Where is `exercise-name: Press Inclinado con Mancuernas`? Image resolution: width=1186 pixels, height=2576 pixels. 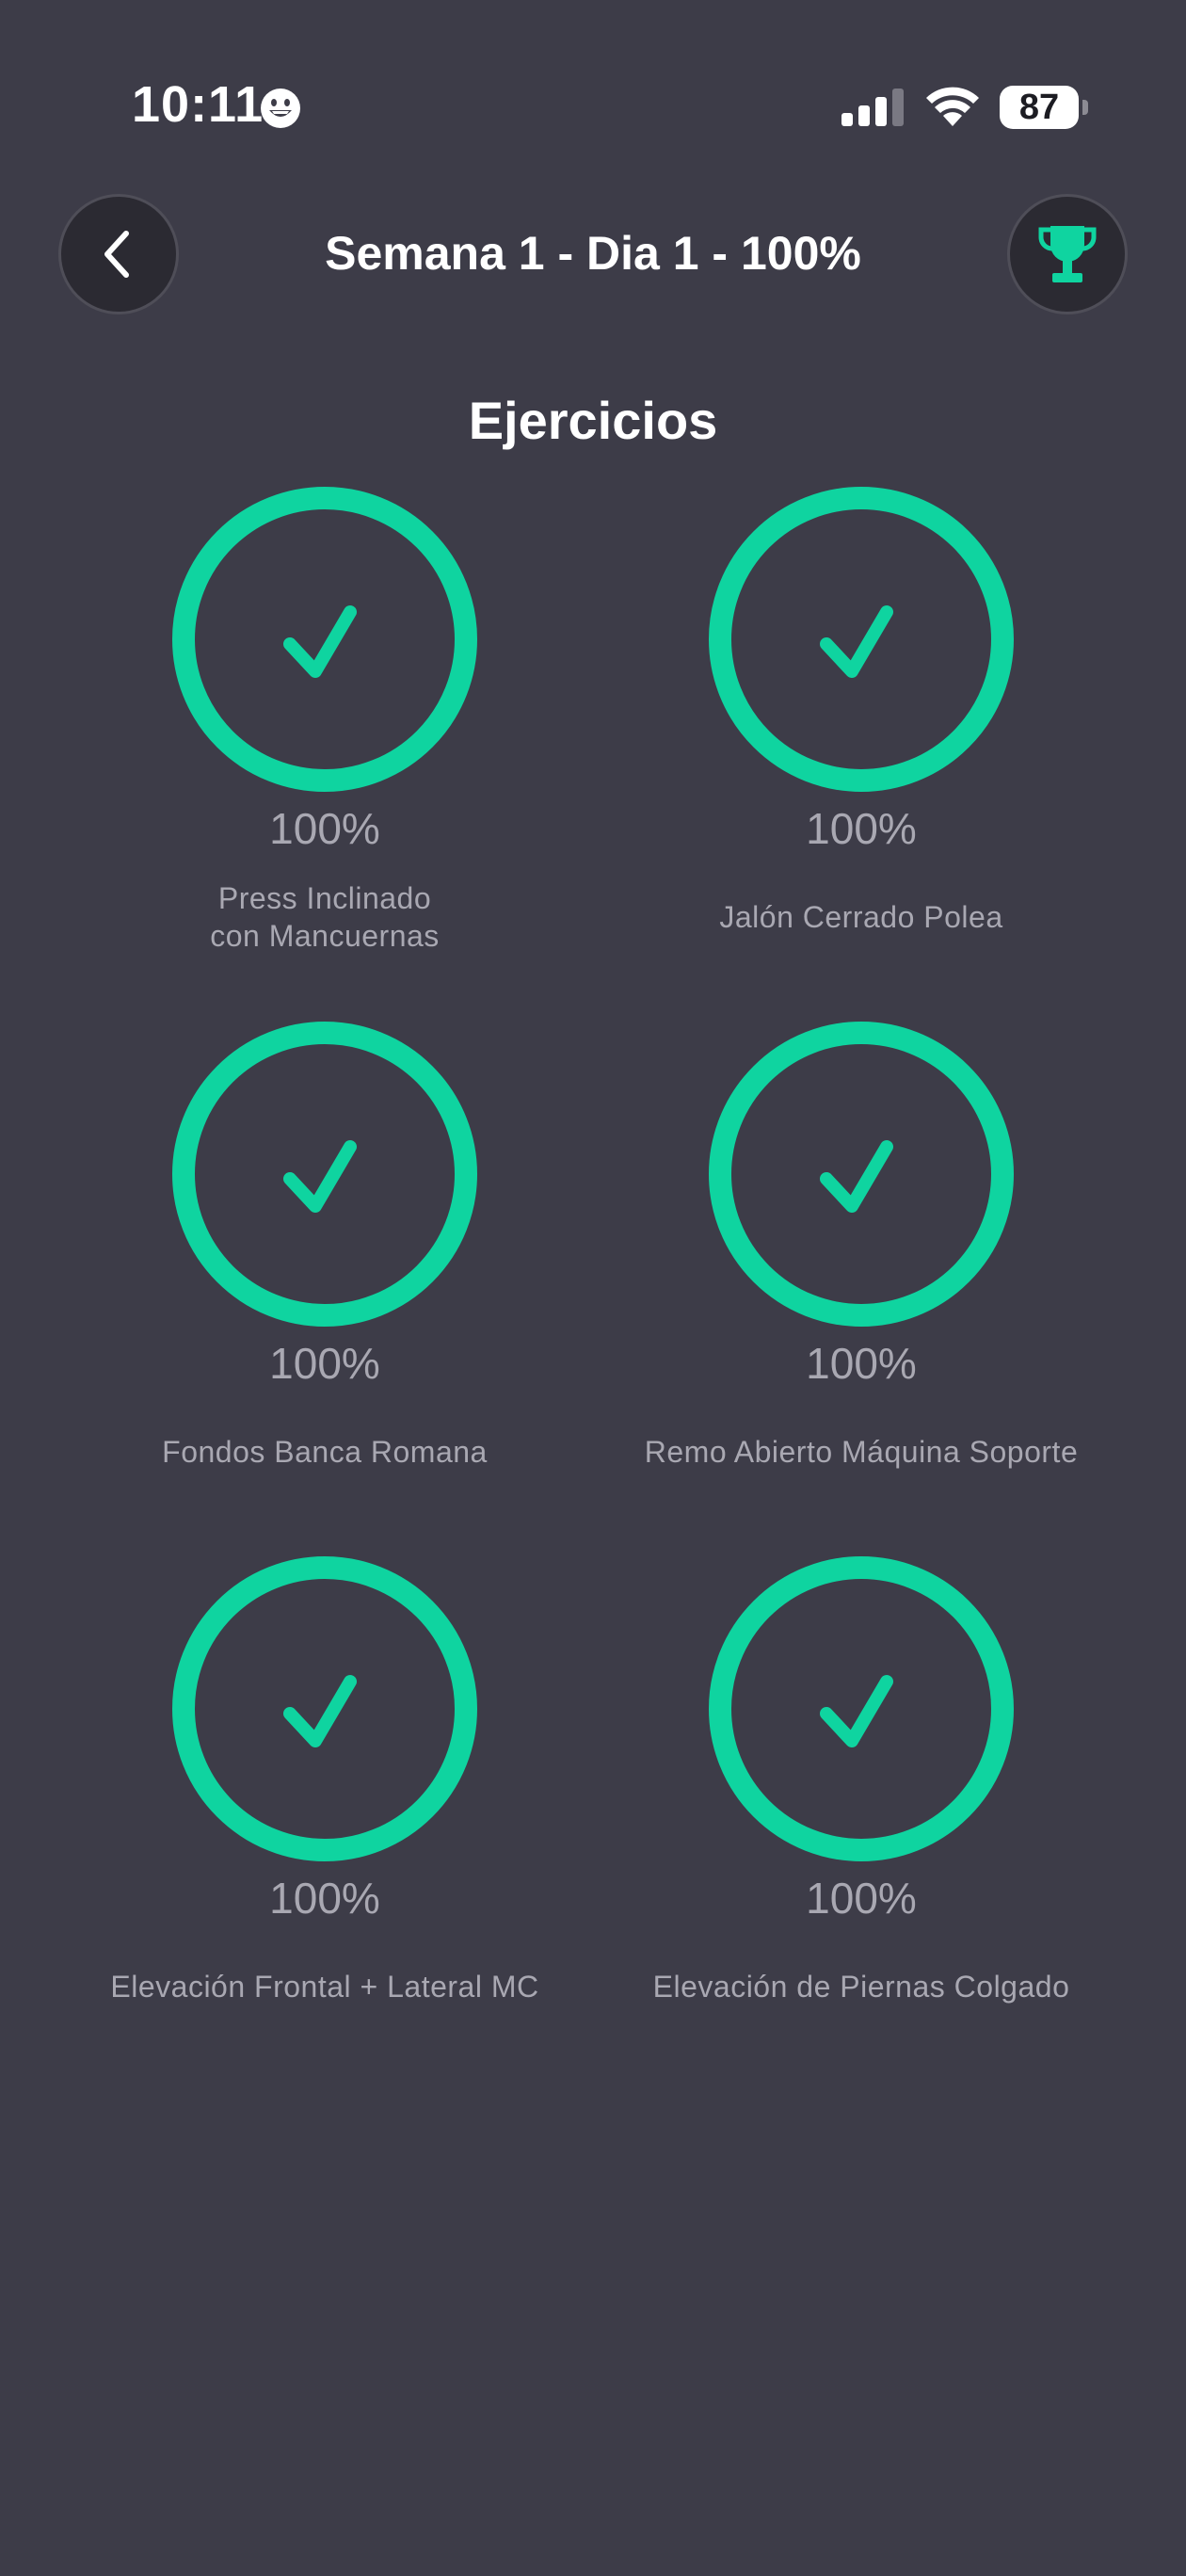
exercise-name: Press Inclinado con Mancuernas is located at coordinates (325, 917).